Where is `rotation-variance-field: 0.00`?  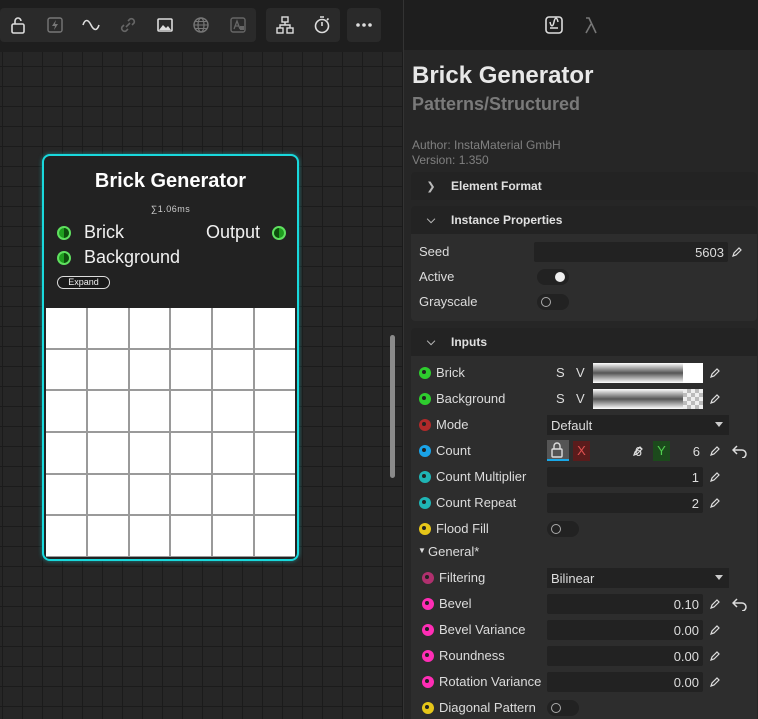
rotation-variance-field: 0.00 is located at coordinates (625, 682).